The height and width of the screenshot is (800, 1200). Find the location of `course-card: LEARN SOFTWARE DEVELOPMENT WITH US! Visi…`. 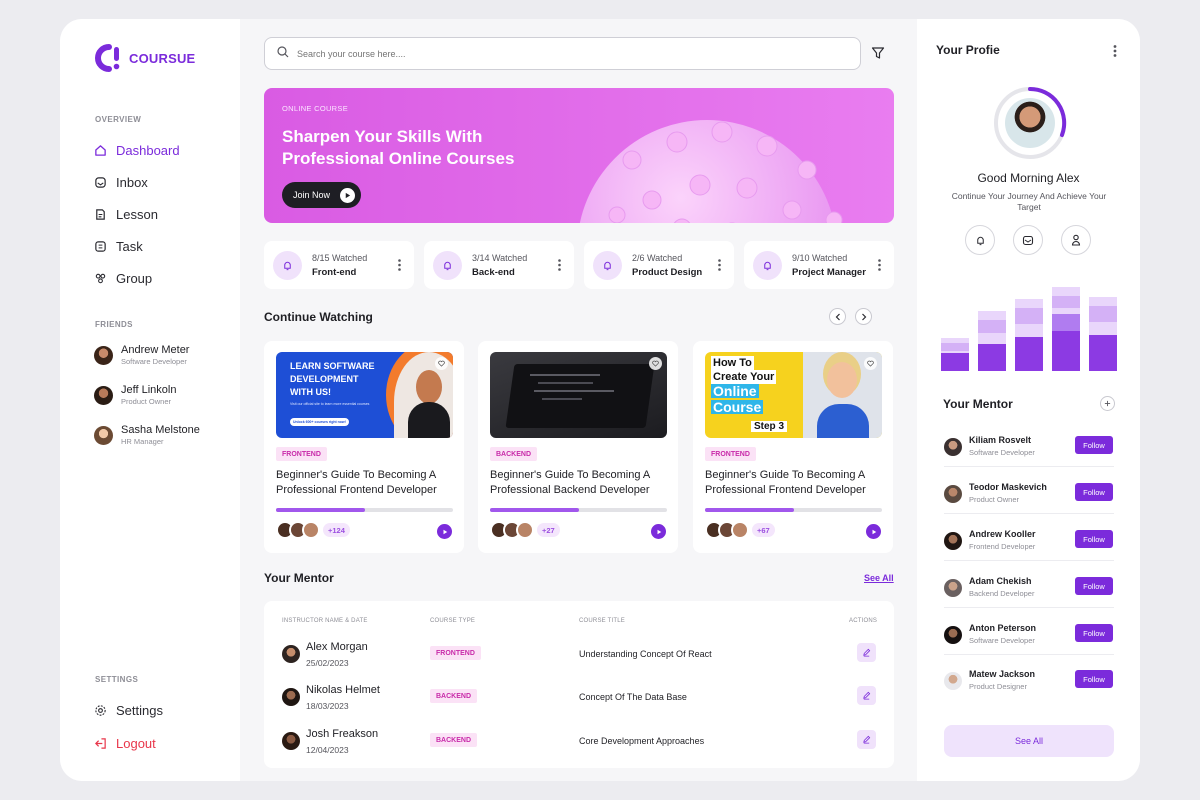

course-card: LEARN SOFTWARE DEVELOPMENT WITH US! Visi… is located at coordinates (364, 447).